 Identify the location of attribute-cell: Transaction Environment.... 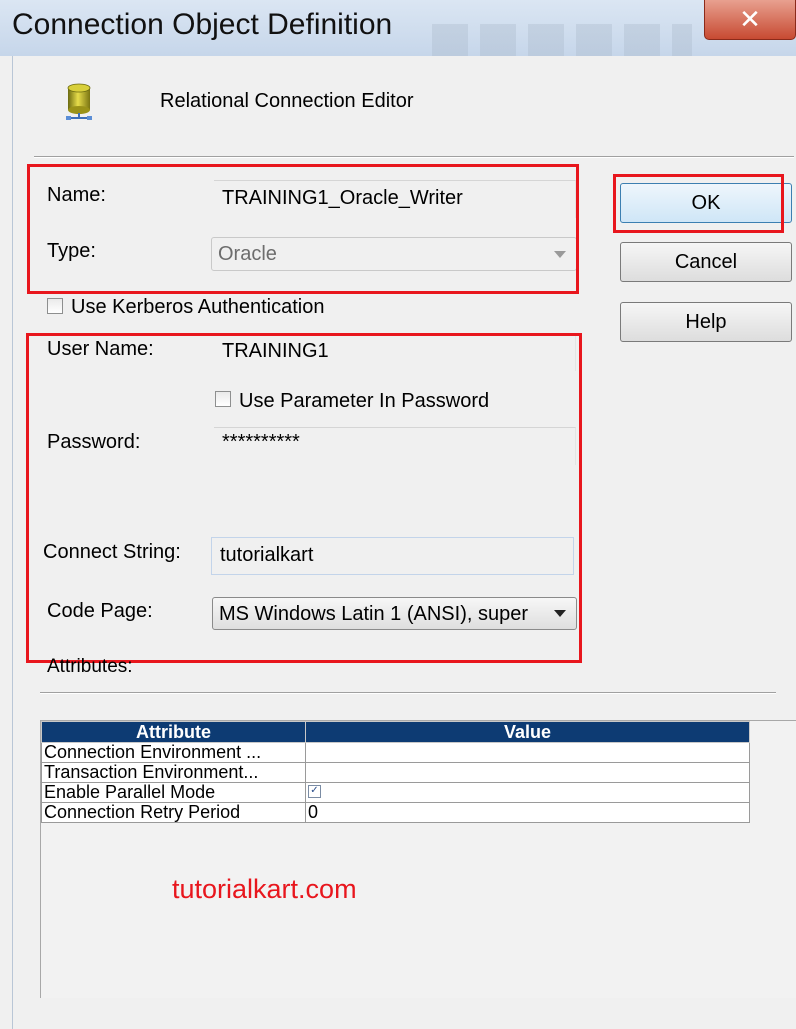
(173, 772).